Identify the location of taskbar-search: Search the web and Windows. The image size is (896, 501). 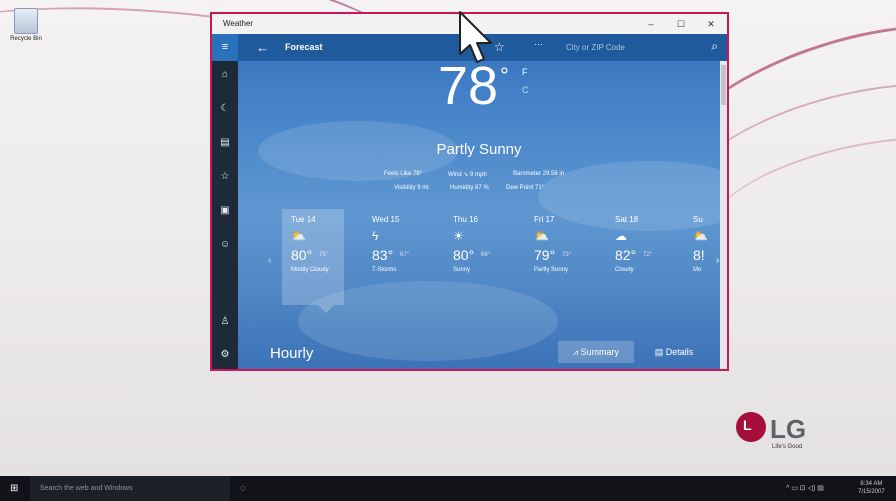
(130, 488).